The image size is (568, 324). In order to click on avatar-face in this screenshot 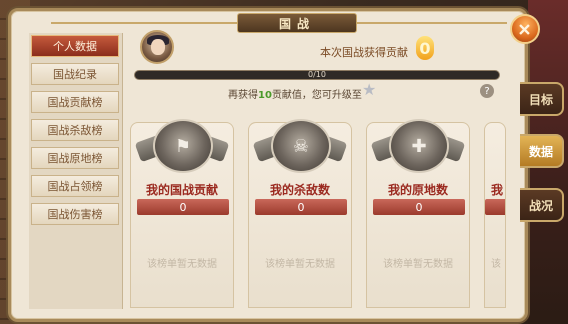, I will do `click(158, 47)`.